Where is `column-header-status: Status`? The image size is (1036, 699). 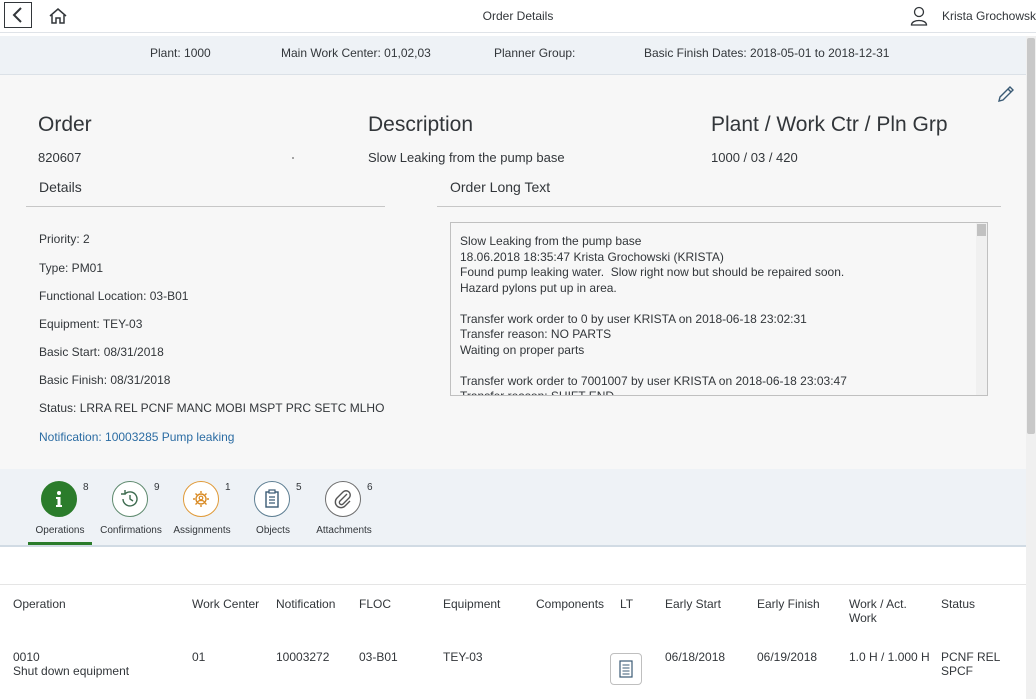 column-header-status: Status is located at coordinates (958, 604).